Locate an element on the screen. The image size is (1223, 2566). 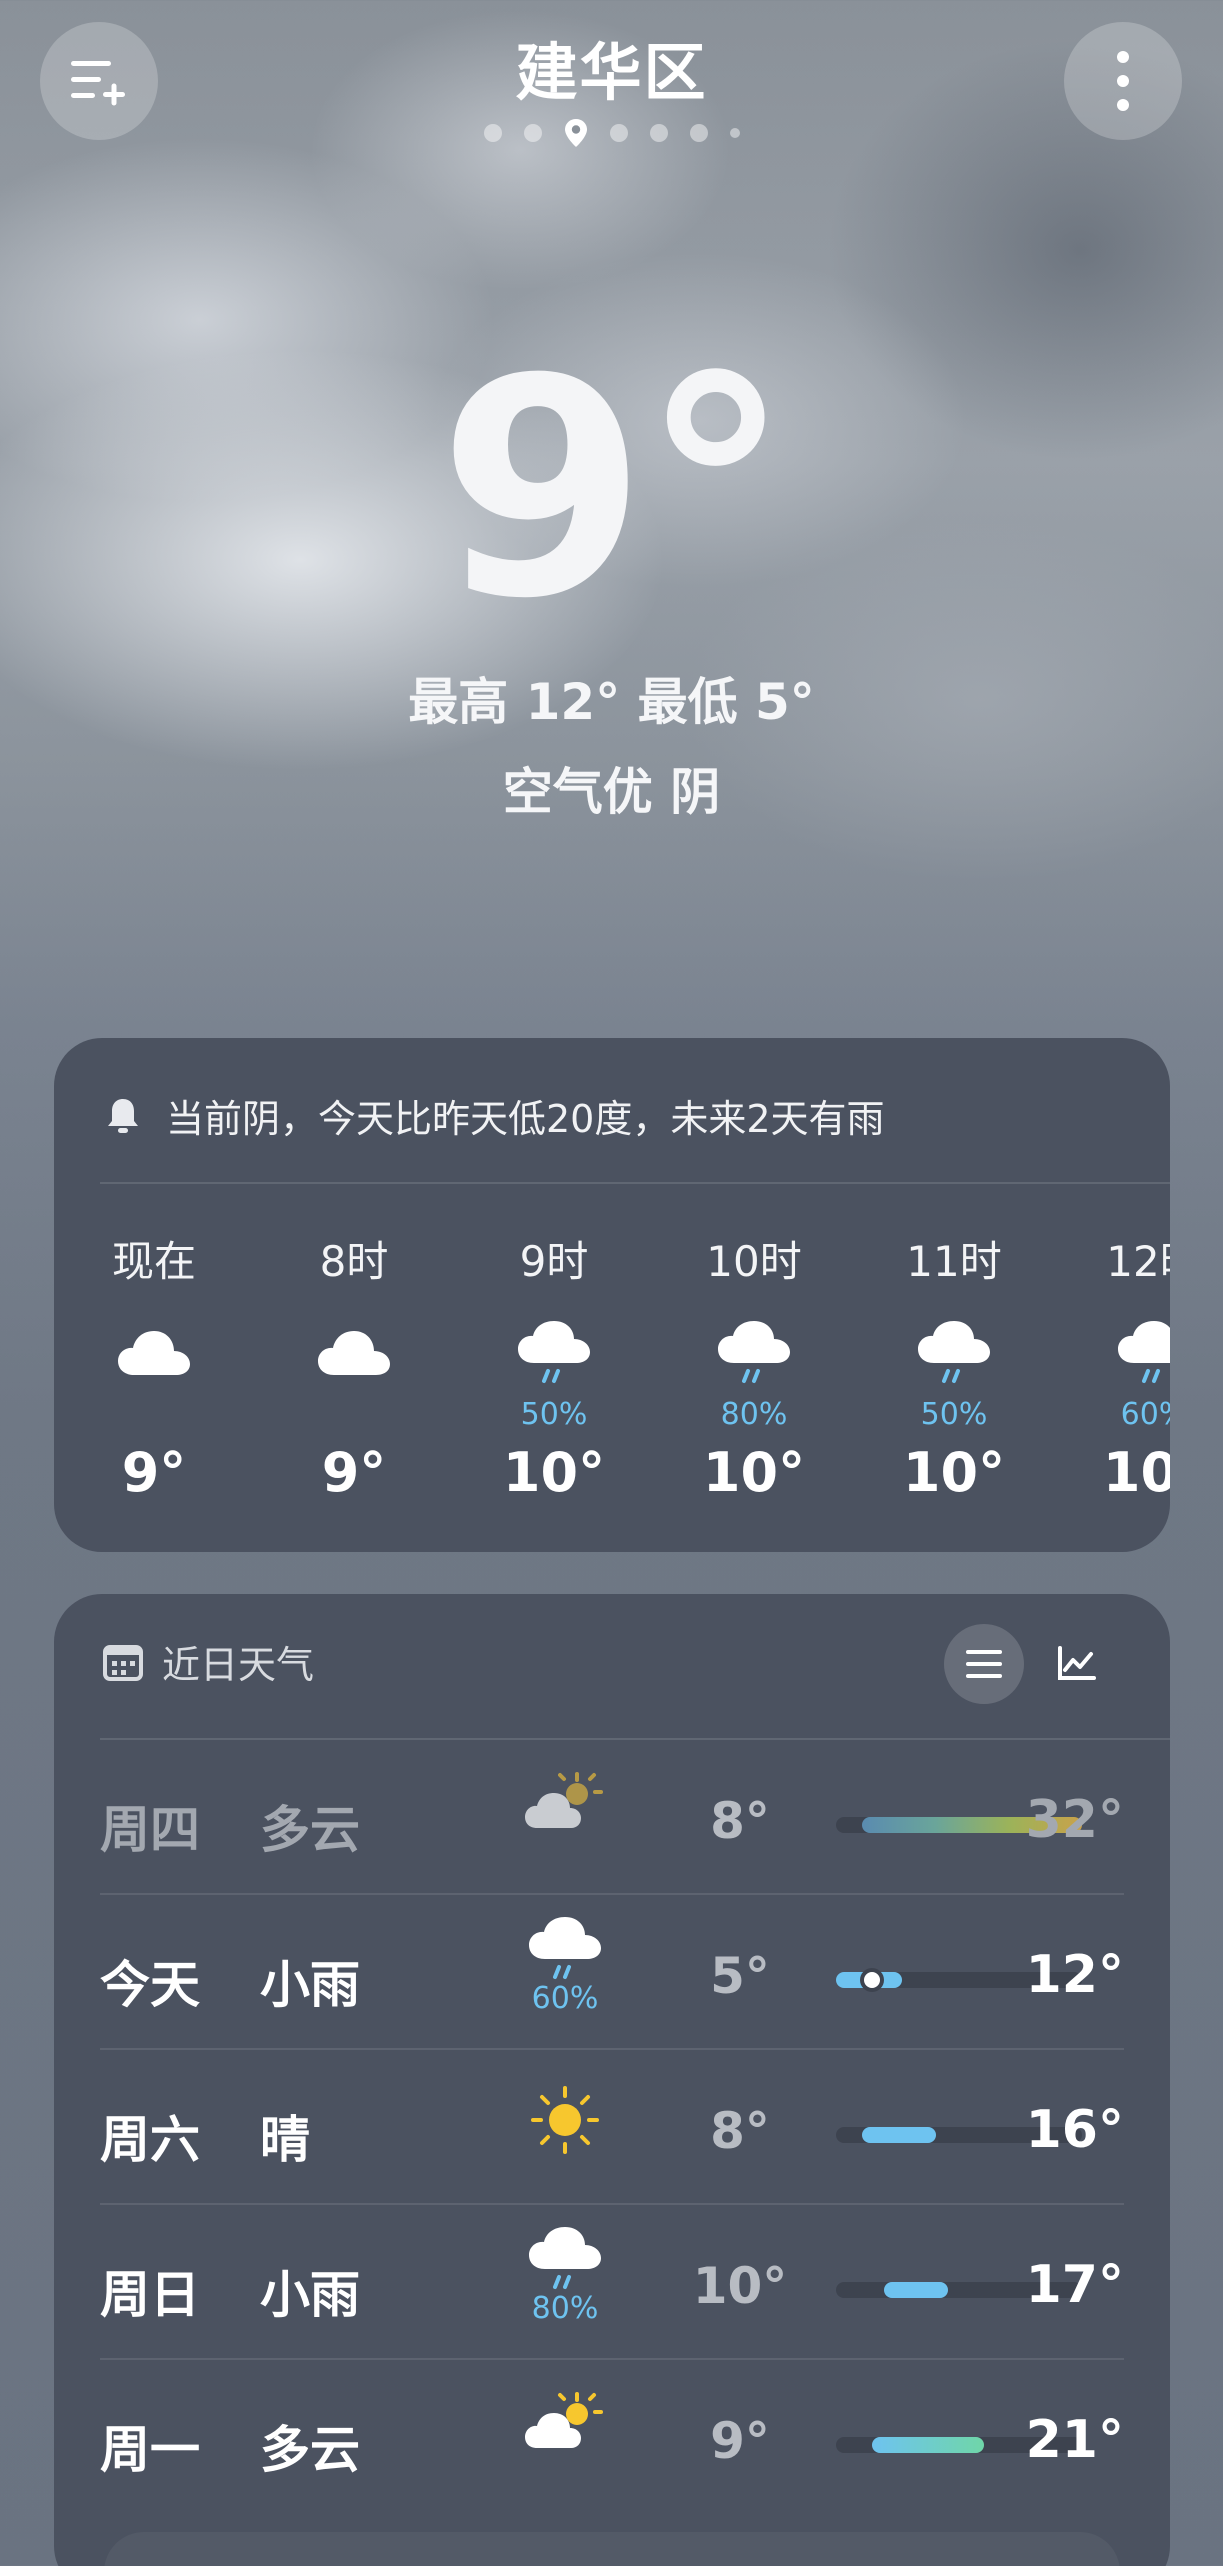
bottom-card-peek is located at coordinates (612, 2549).